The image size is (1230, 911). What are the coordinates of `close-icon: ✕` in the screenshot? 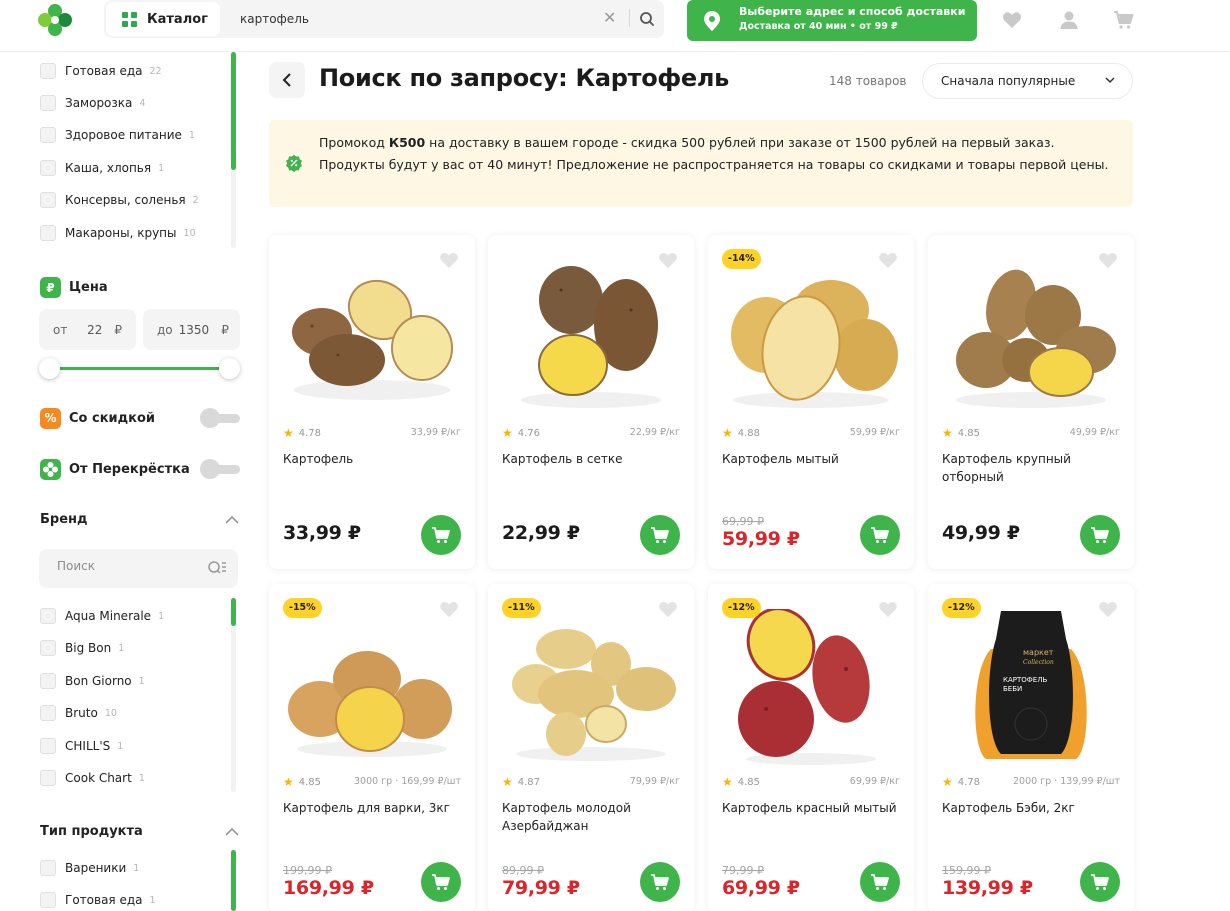 It's located at (609, 18).